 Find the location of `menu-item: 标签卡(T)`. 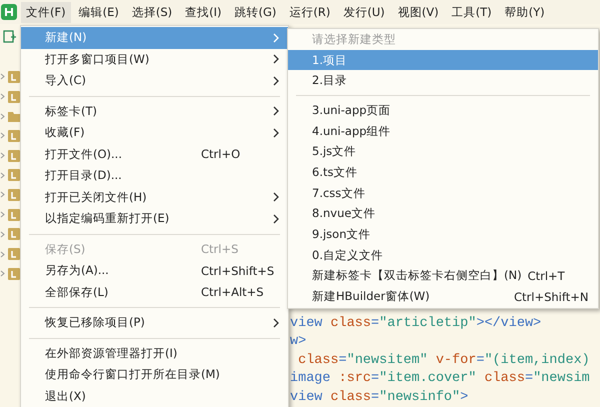

menu-item: 标签卡(T) is located at coordinates (154, 111).